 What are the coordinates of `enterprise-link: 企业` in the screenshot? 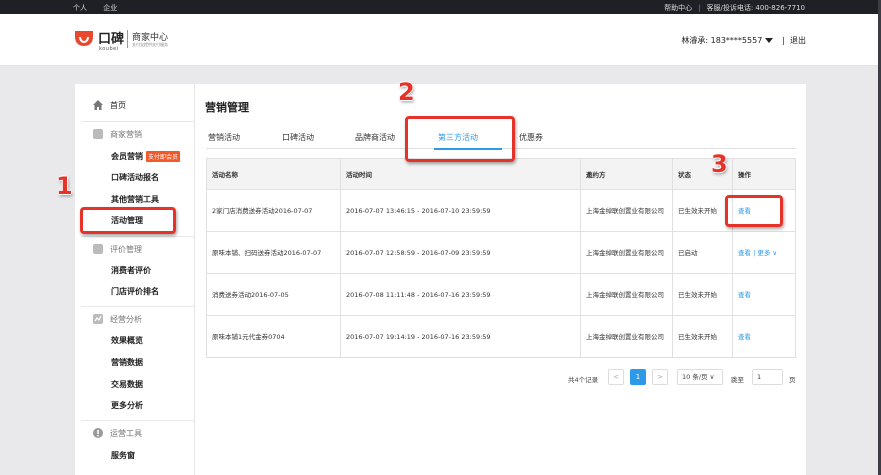 It's located at (110, 8).